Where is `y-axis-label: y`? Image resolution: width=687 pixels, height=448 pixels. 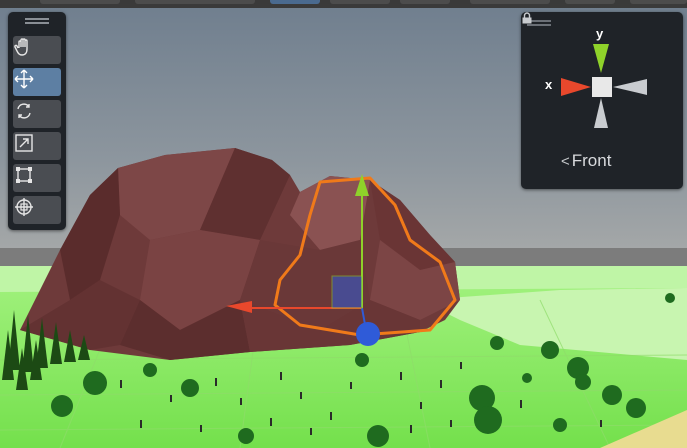
y-axis-label: y is located at coordinates (600, 33).